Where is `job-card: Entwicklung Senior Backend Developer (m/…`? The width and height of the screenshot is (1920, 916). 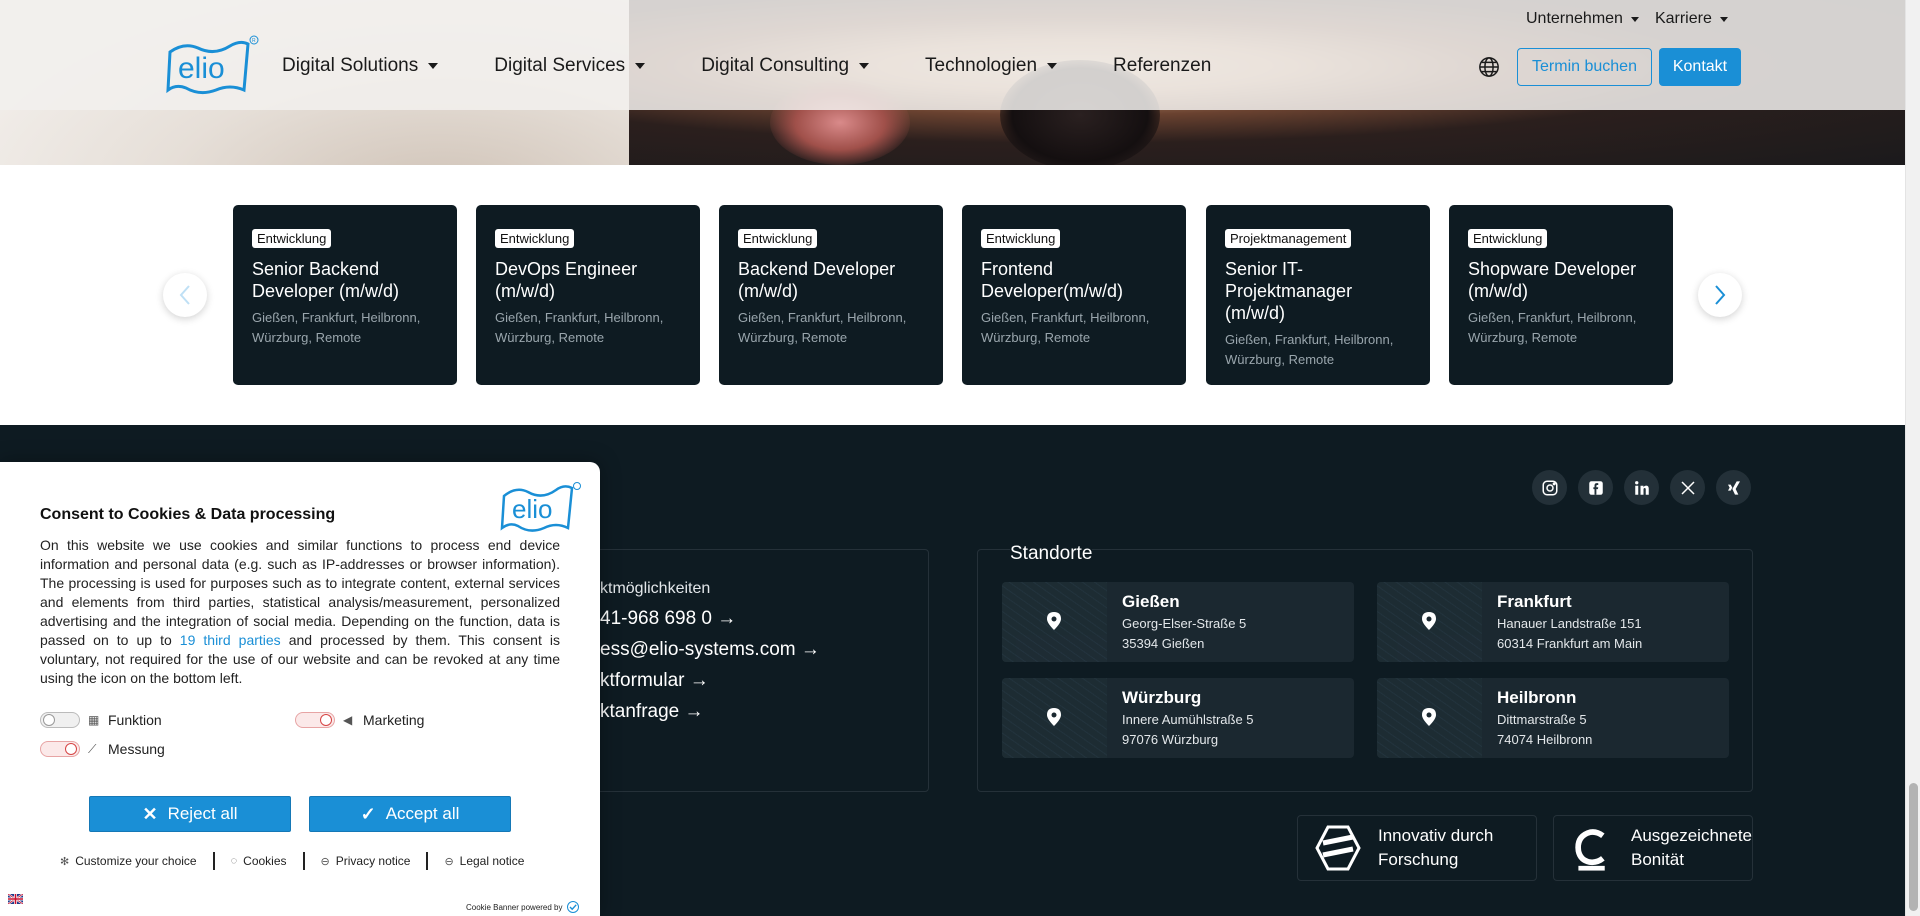 job-card: Entwicklung Senior Backend Developer (m/… is located at coordinates (345, 295).